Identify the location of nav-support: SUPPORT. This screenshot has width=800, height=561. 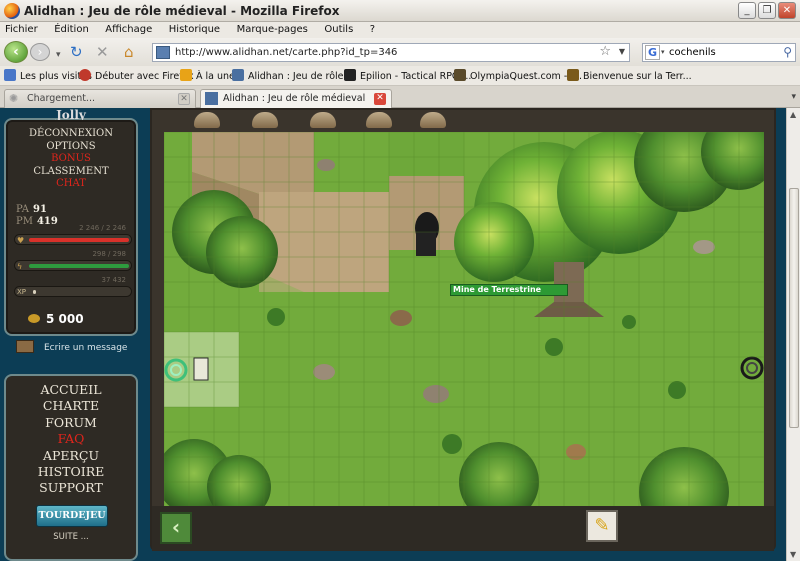
(71, 488).